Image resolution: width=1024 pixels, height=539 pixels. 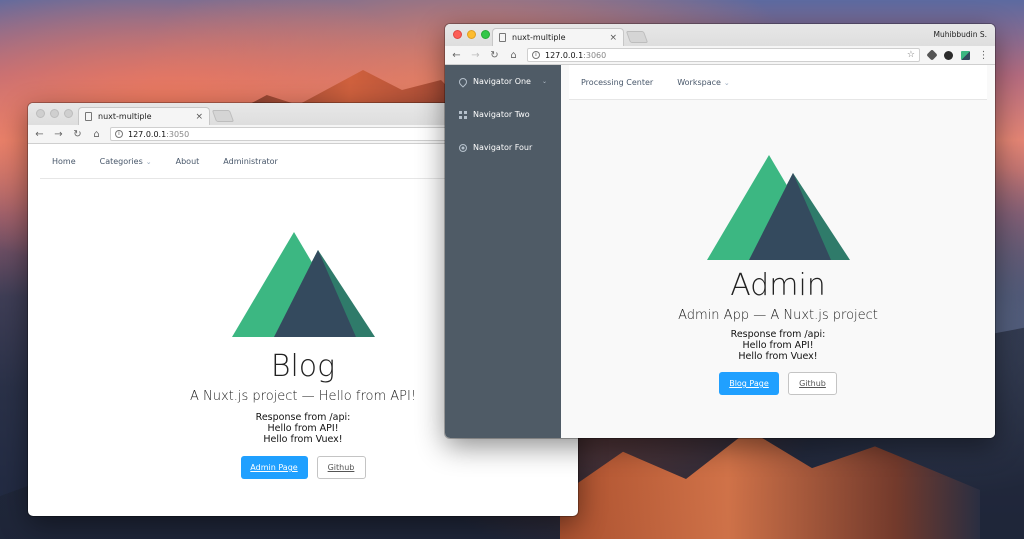 What do you see at coordinates (463, 114) in the screenshot?
I see `grid-menu-icon` at bounding box center [463, 114].